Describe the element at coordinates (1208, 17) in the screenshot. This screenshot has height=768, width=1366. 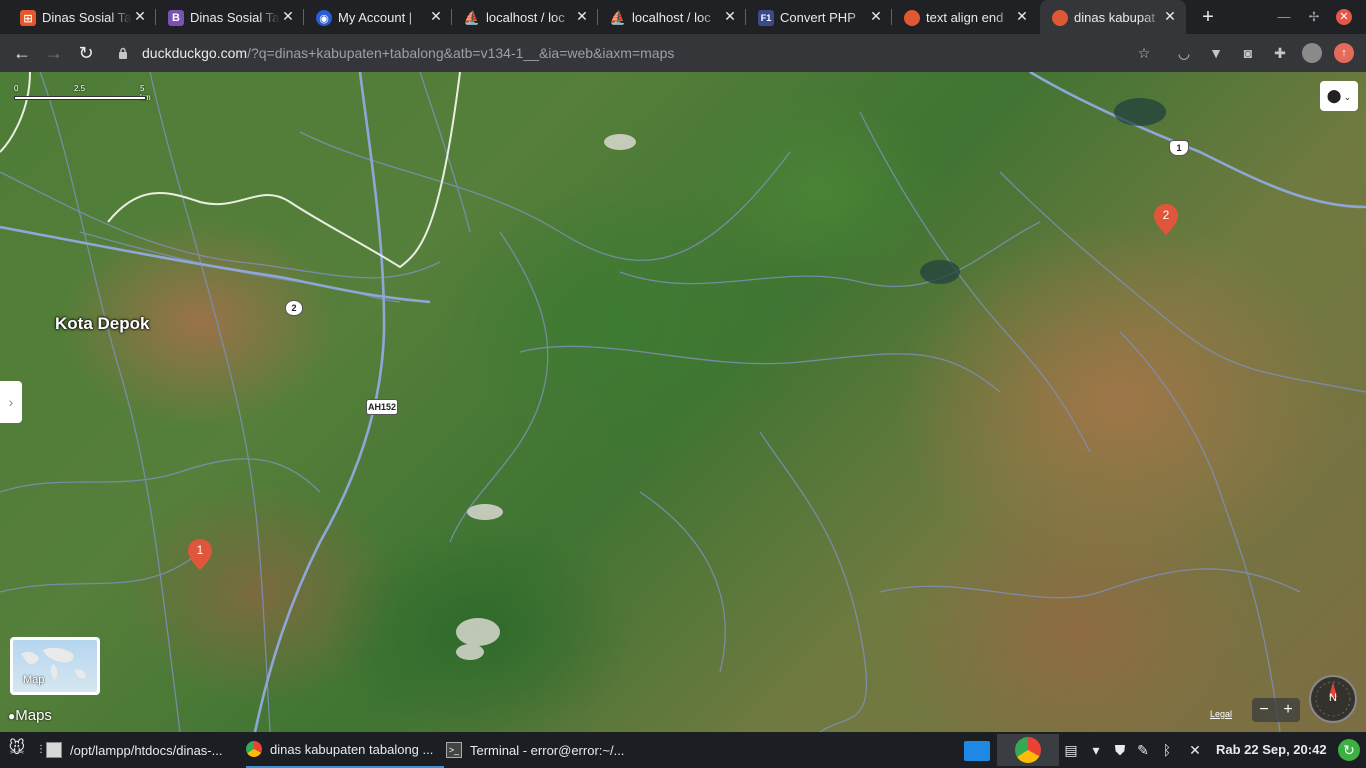
I see `new-tab-button: +` at that location.